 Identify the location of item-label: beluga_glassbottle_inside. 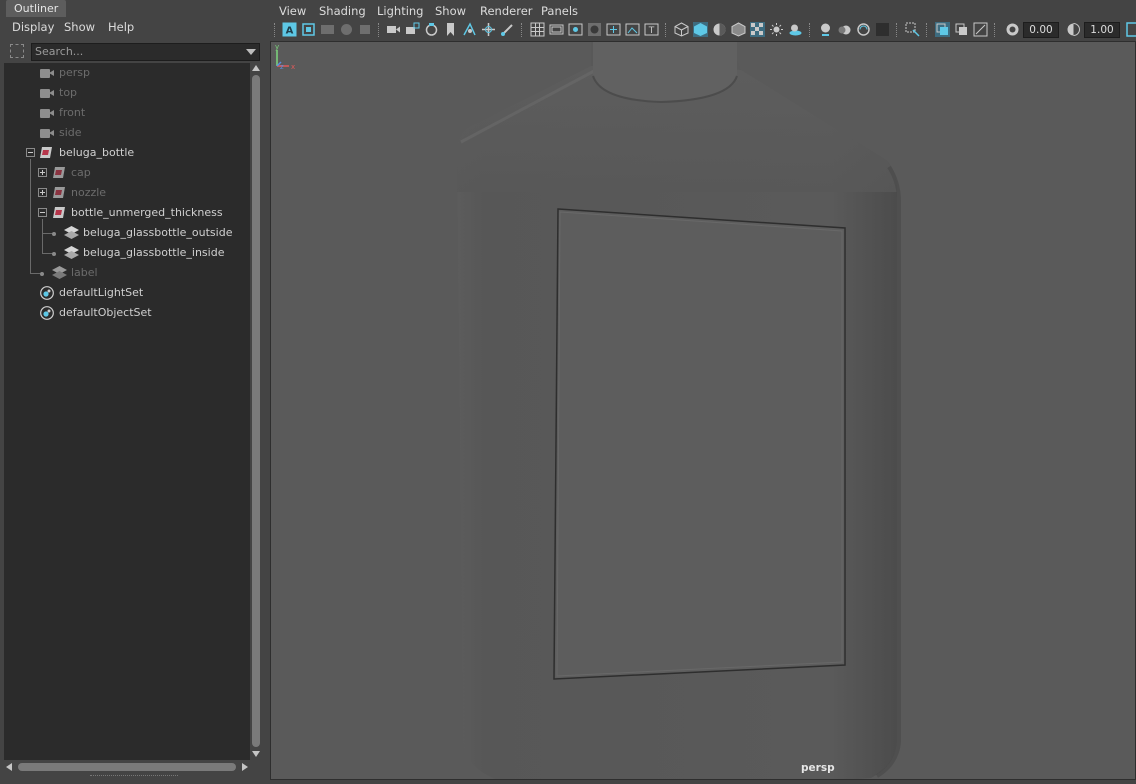
(154, 252).